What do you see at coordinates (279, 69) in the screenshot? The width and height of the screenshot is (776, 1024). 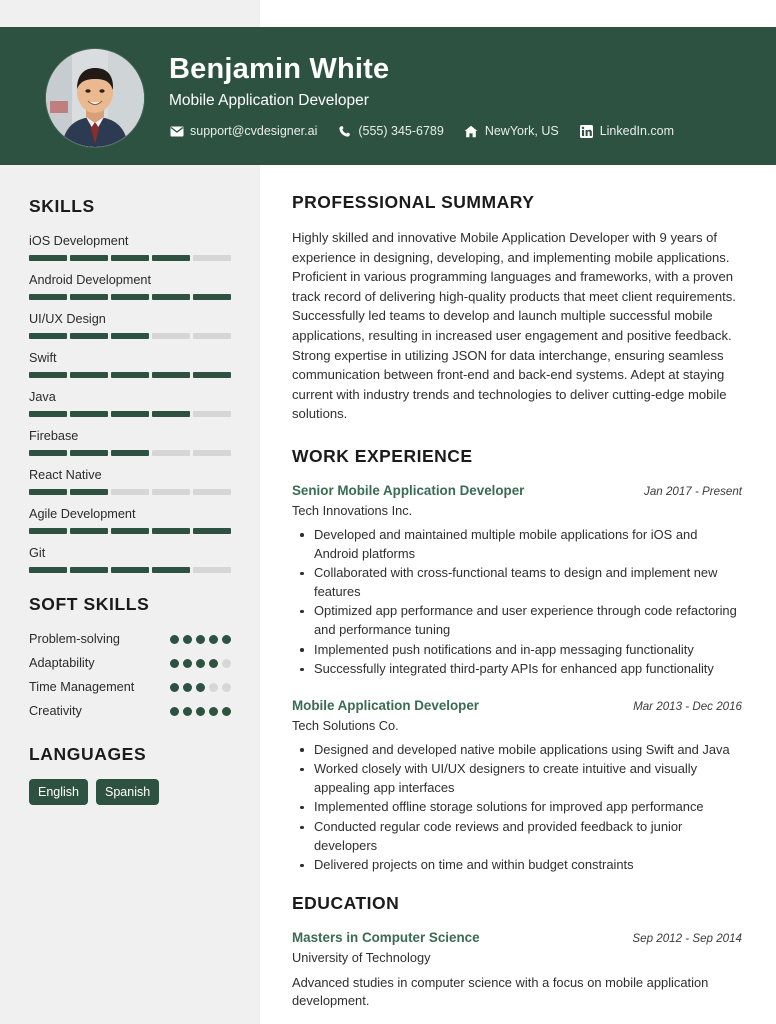 I see `page-title: Benjamin White` at bounding box center [279, 69].